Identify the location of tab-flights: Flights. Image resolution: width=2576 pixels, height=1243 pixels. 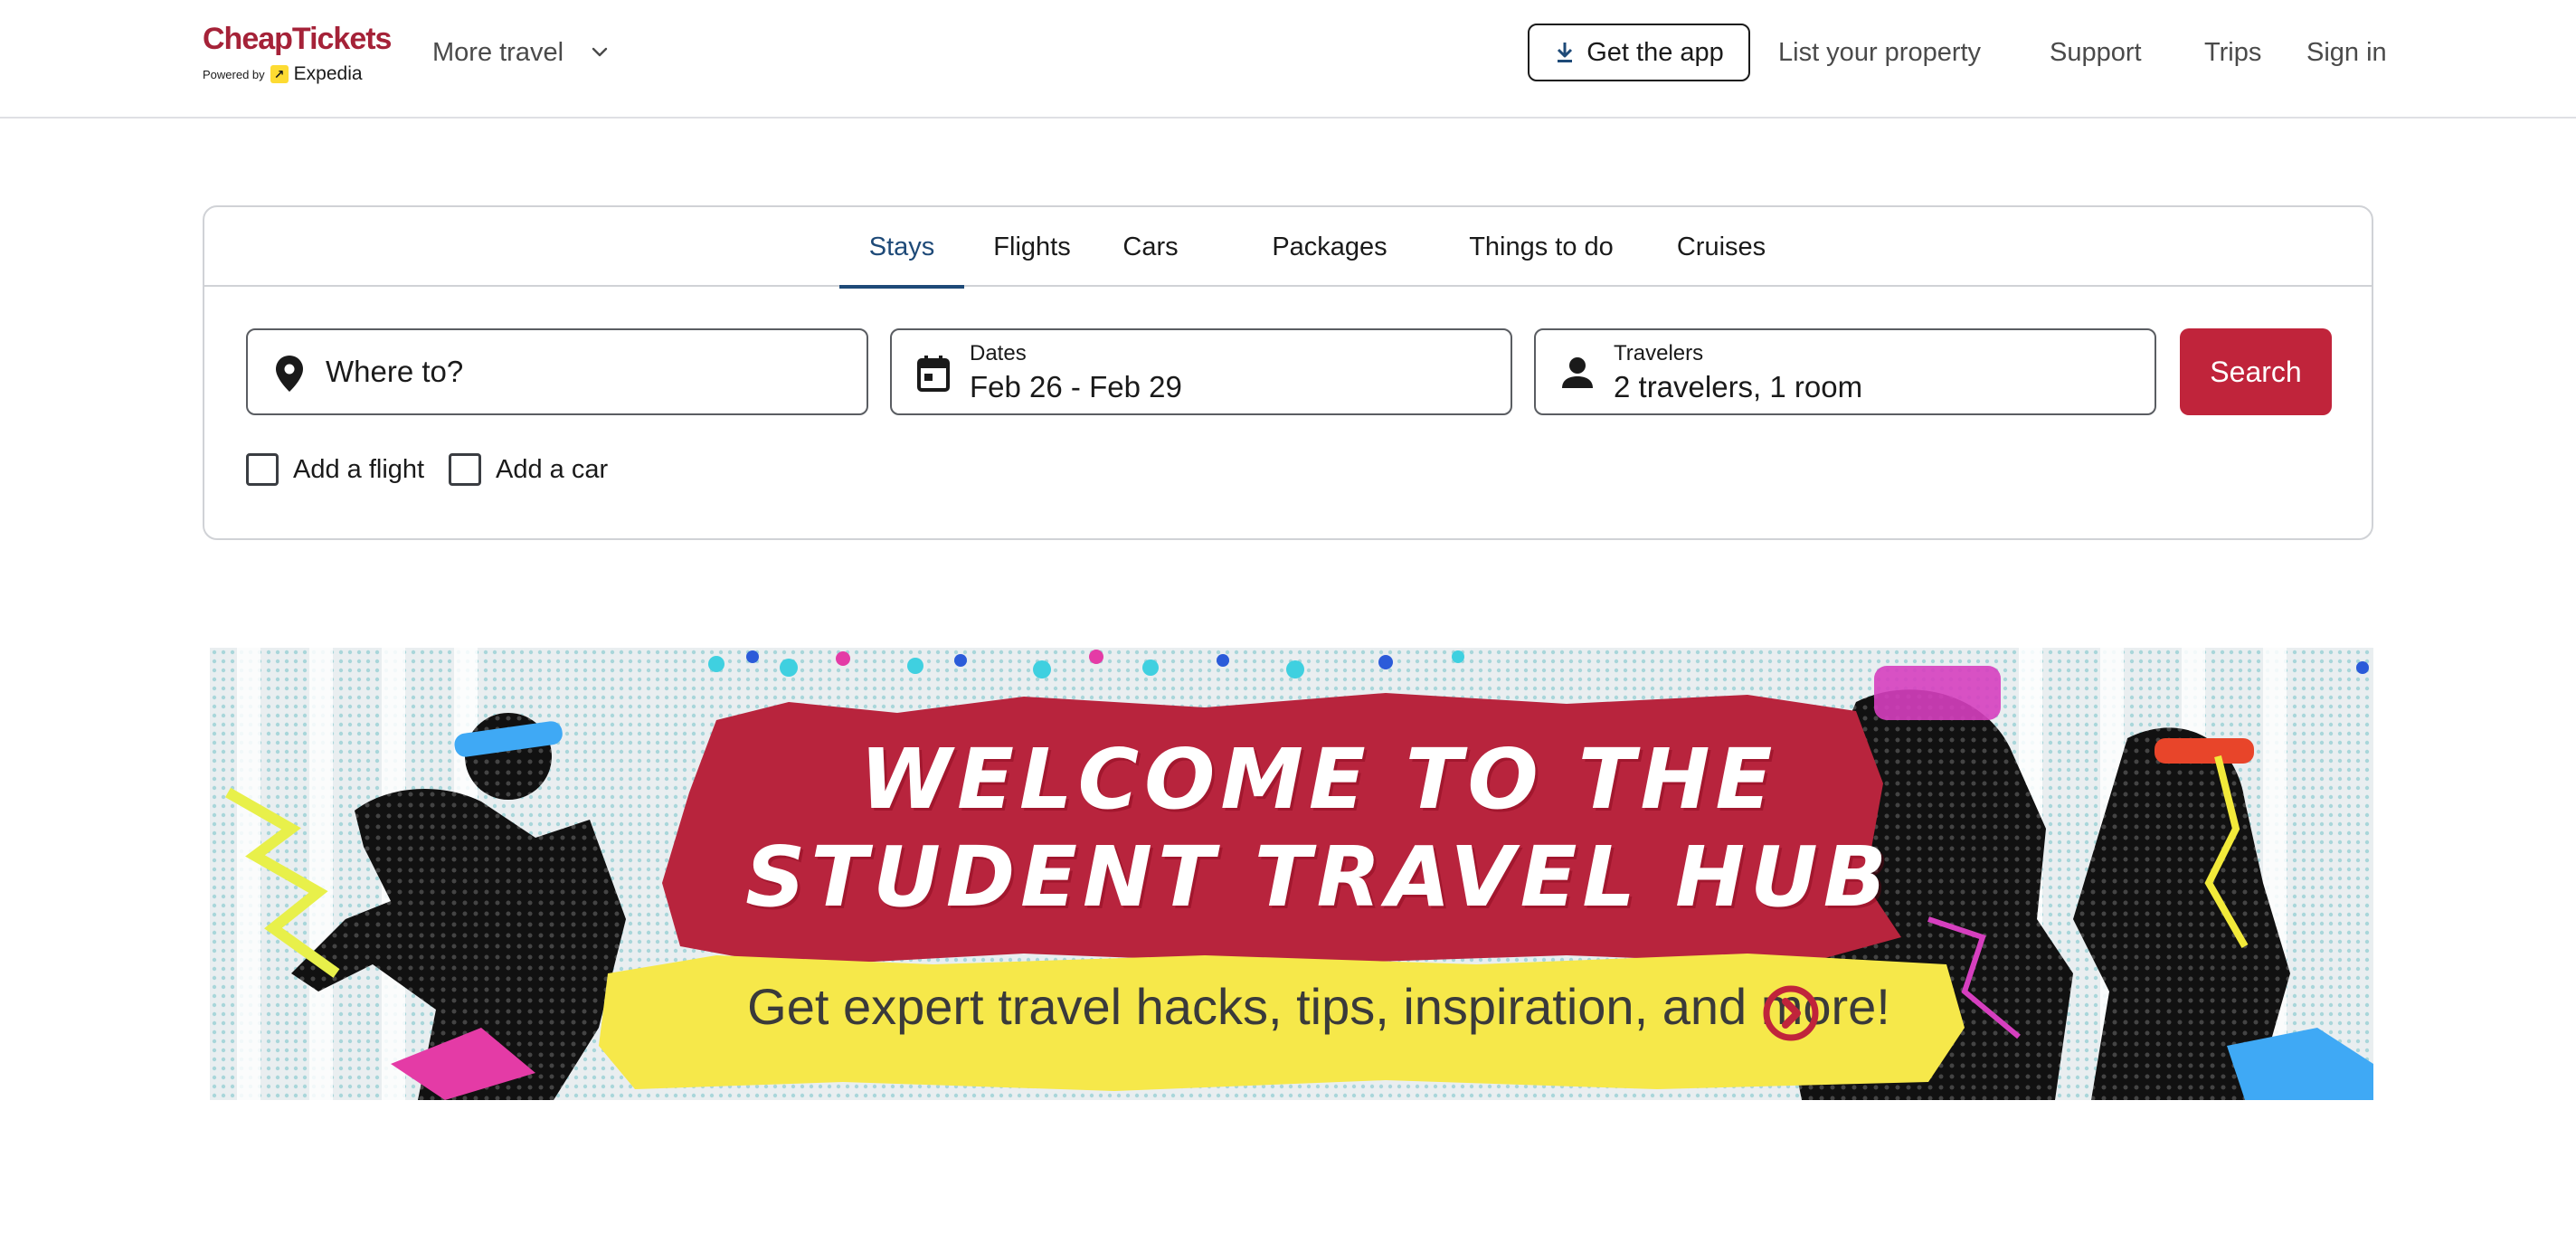
(1032, 247).